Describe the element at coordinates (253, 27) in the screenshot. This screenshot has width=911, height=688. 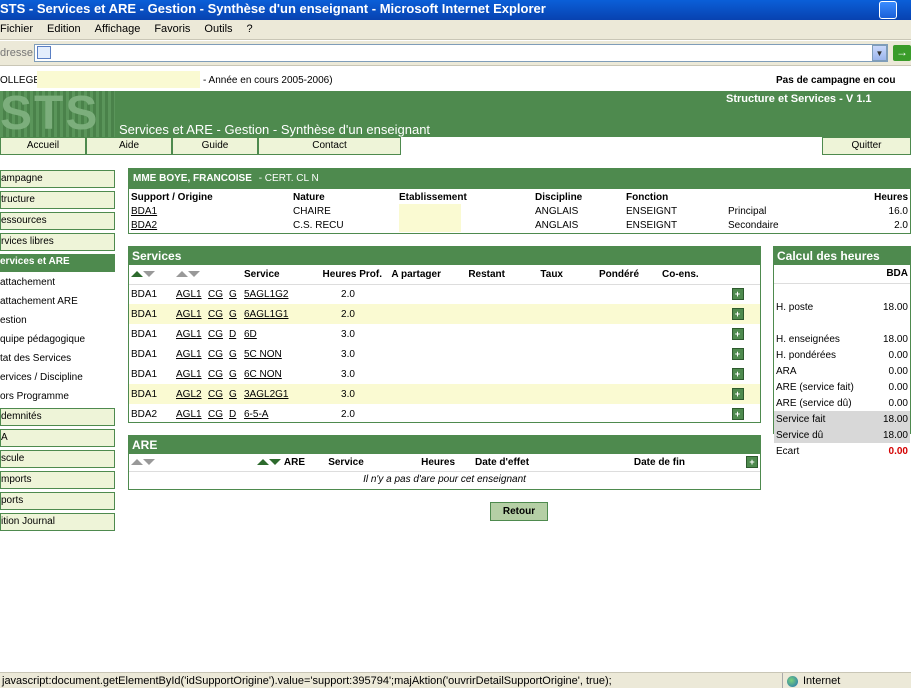
I see `menu-help: ?` at that location.